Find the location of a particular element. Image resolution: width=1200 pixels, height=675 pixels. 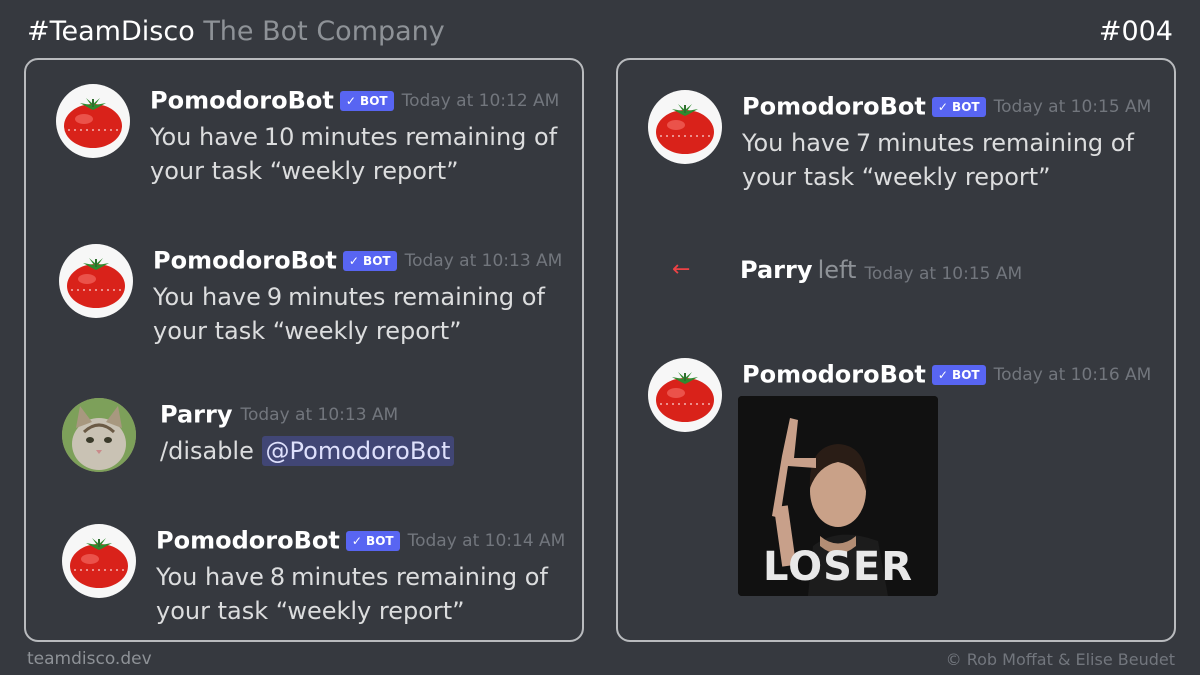

footer-credit: © Rob Moffat & Elise Beudet is located at coordinates (1060, 659).